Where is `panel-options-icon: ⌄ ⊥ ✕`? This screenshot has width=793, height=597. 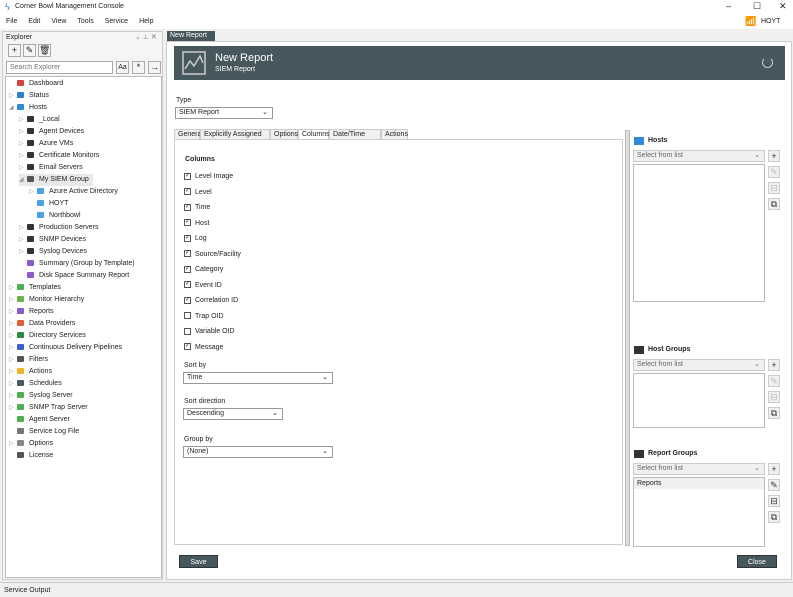 panel-options-icon: ⌄ ⊥ ✕ is located at coordinates (146, 37).